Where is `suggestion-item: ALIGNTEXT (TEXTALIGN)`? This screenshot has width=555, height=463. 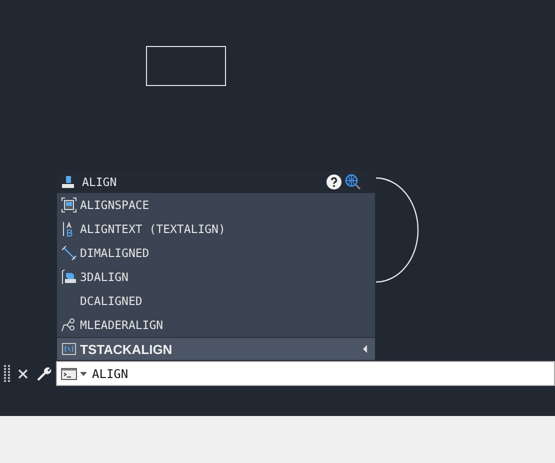
suggestion-item: ALIGNTEXT (TEXTALIGN) is located at coordinates (216, 229).